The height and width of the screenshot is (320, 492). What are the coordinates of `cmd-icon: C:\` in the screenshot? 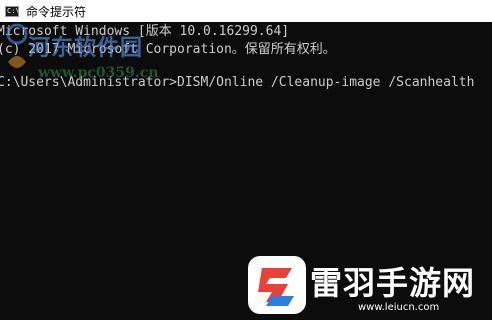 It's located at (12, 11).